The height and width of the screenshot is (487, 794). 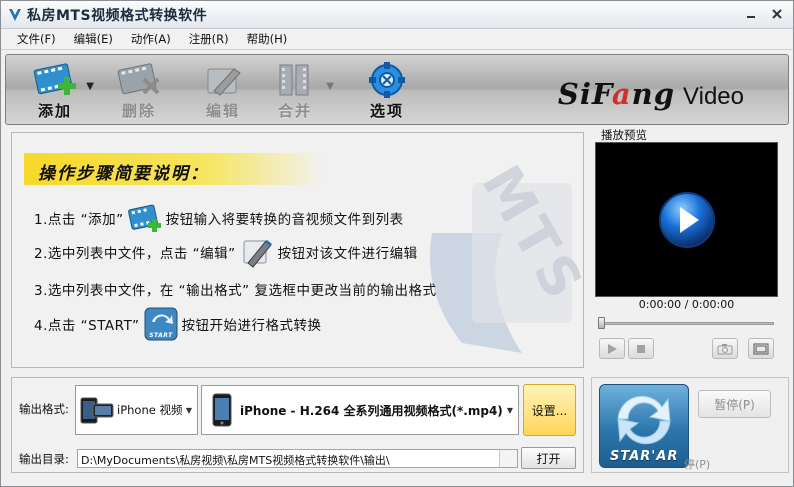 I want to click on seek-track, so click(x=687, y=323).